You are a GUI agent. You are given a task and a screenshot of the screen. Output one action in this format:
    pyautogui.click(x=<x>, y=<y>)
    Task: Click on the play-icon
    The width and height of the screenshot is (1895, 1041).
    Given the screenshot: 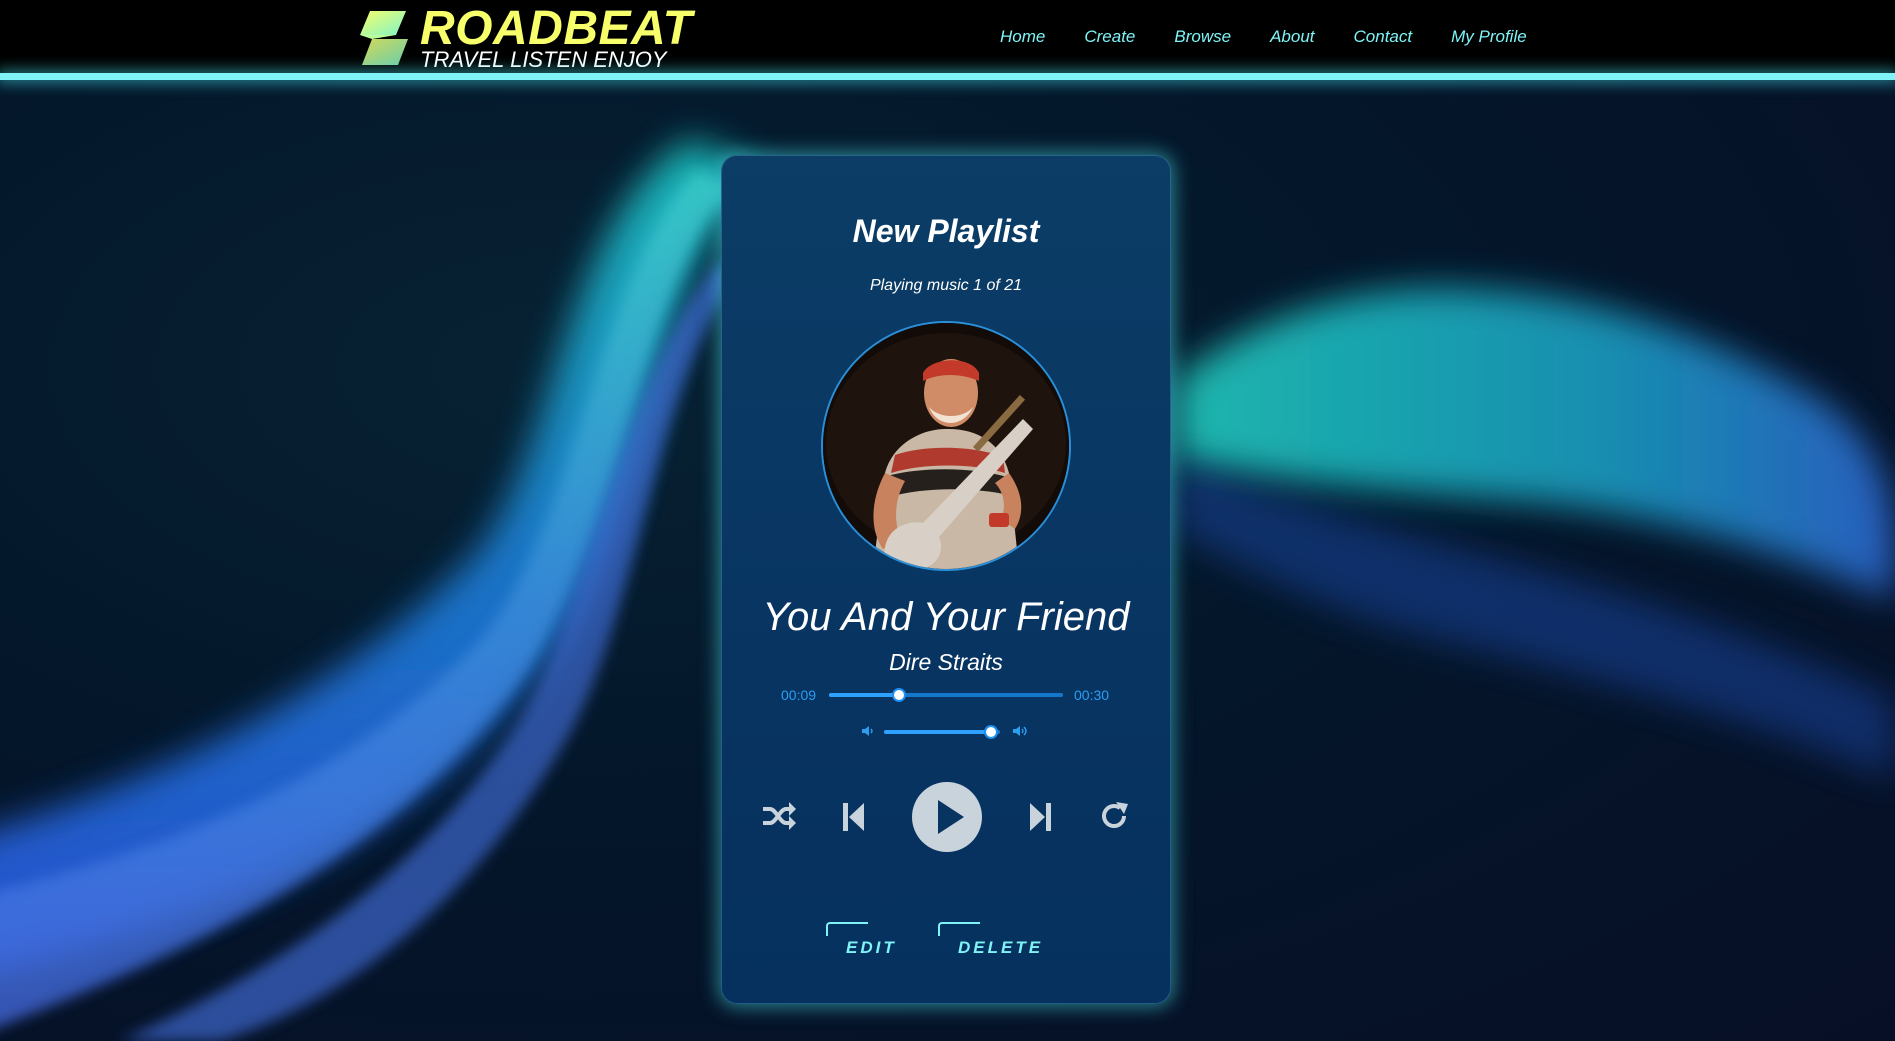 What is the action you would take?
    pyautogui.click(x=951, y=817)
    